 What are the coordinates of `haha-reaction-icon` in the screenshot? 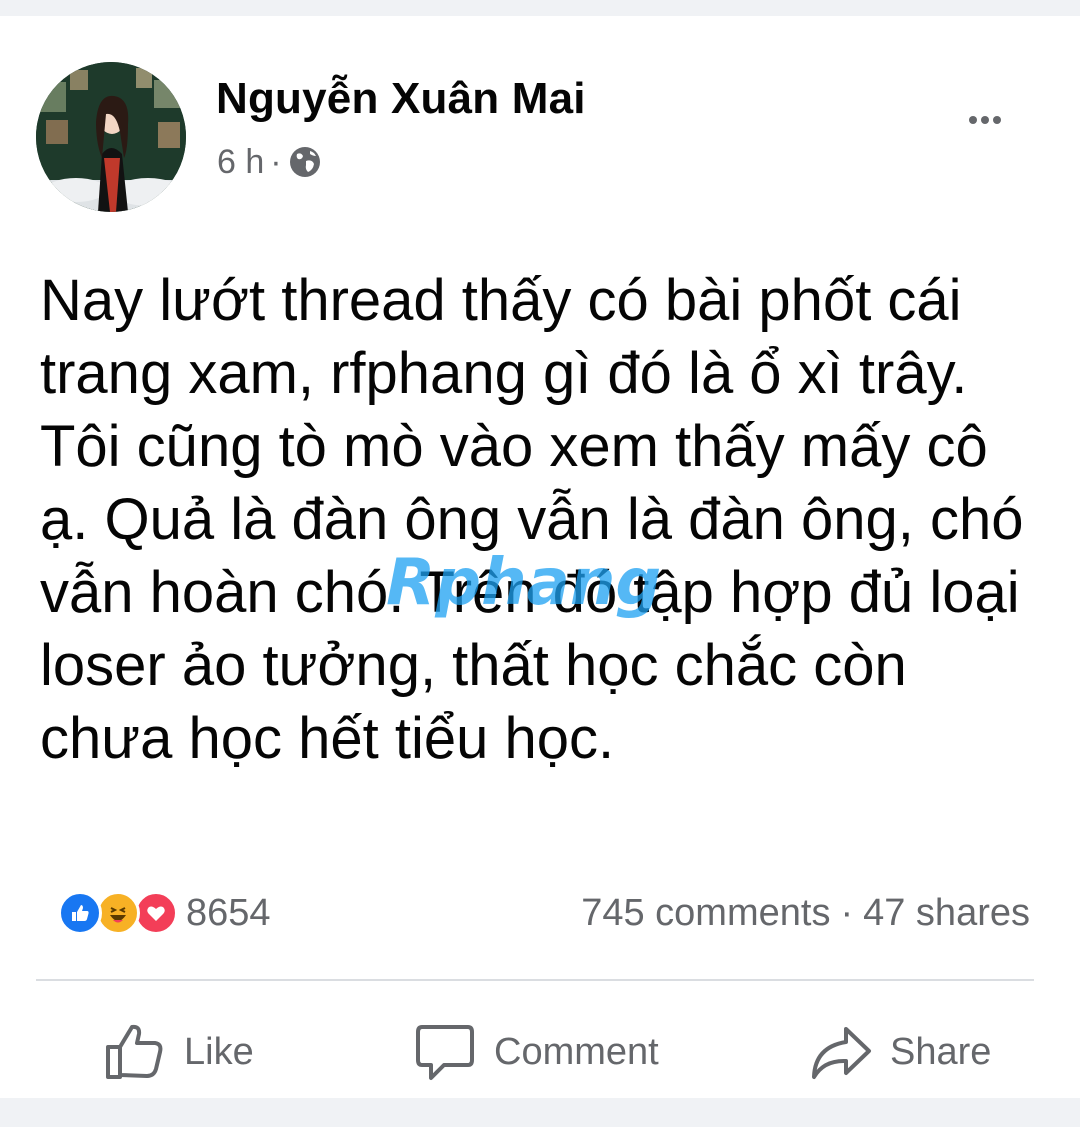 It's located at (118, 913).